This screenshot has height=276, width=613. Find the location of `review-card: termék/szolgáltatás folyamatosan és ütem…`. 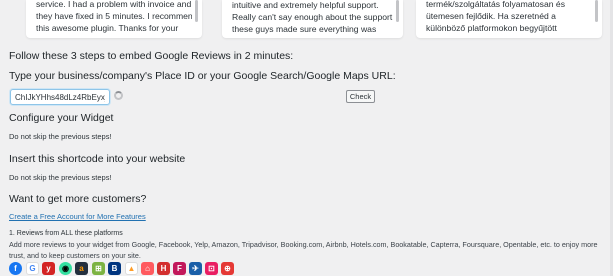

review-card: termék/szolgáltatás folyamatosan és ütem… is located at coordinates (509, 19).